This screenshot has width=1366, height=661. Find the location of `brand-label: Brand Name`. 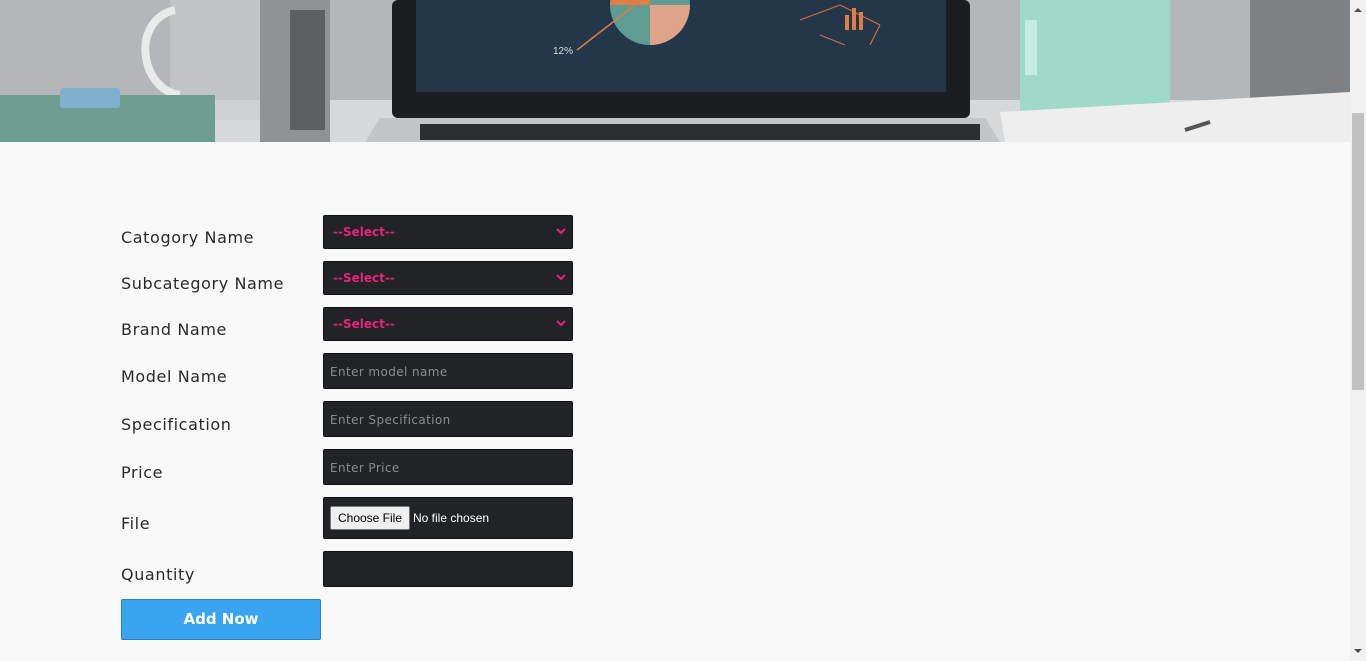

brand-label: Brand Name is located at coordinates (174, 329).